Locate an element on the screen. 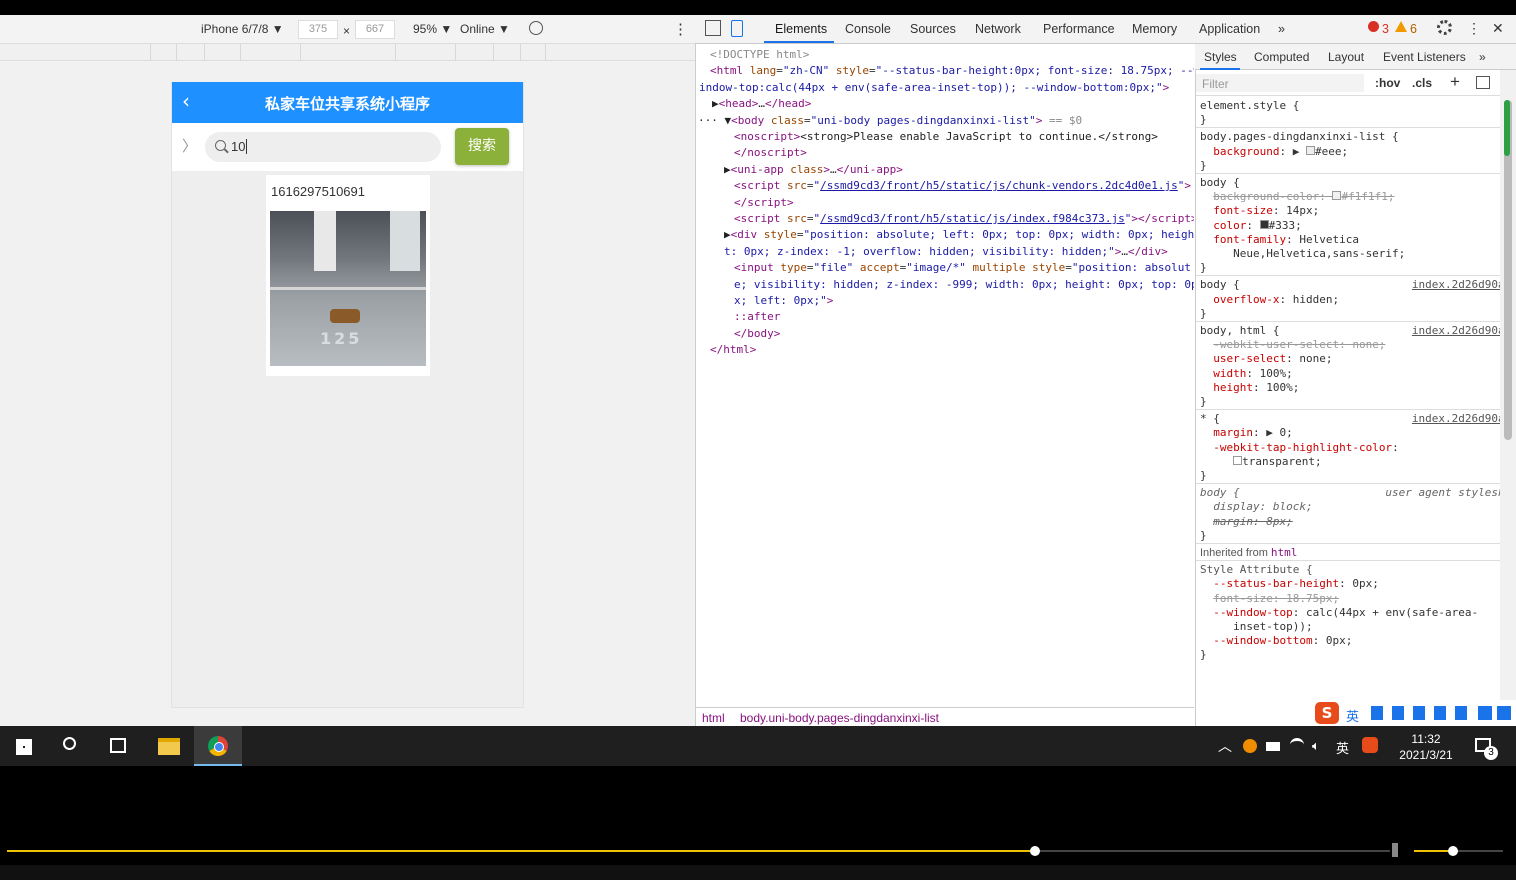 The height and width of the screenshot is (880, 1516). gear-icon is located at coordinates (1444, 27).